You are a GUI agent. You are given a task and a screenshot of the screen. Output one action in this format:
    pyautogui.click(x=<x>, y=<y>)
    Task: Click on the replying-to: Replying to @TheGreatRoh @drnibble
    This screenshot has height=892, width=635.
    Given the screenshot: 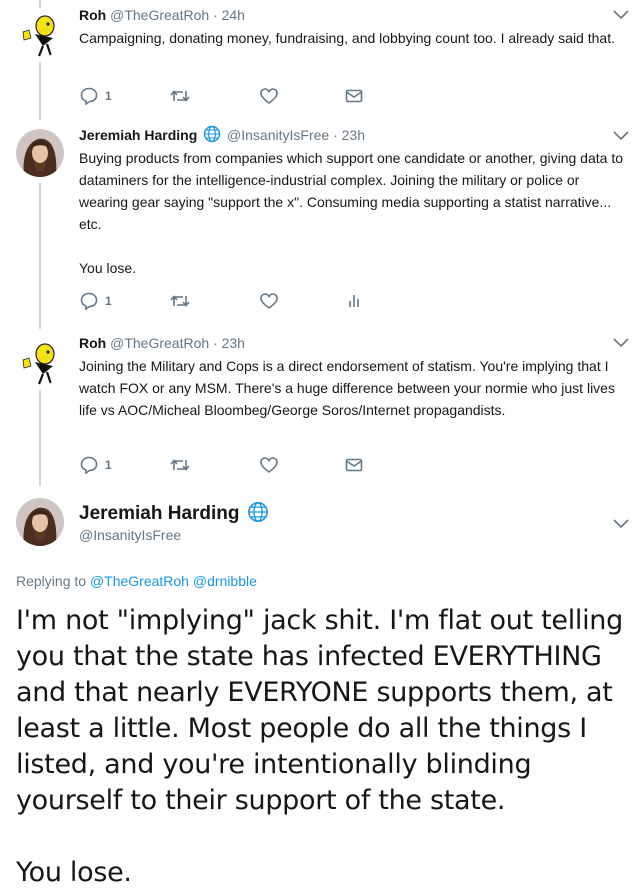 What is the action you would take?
    pyautogui.click(x=136, y=581)
    